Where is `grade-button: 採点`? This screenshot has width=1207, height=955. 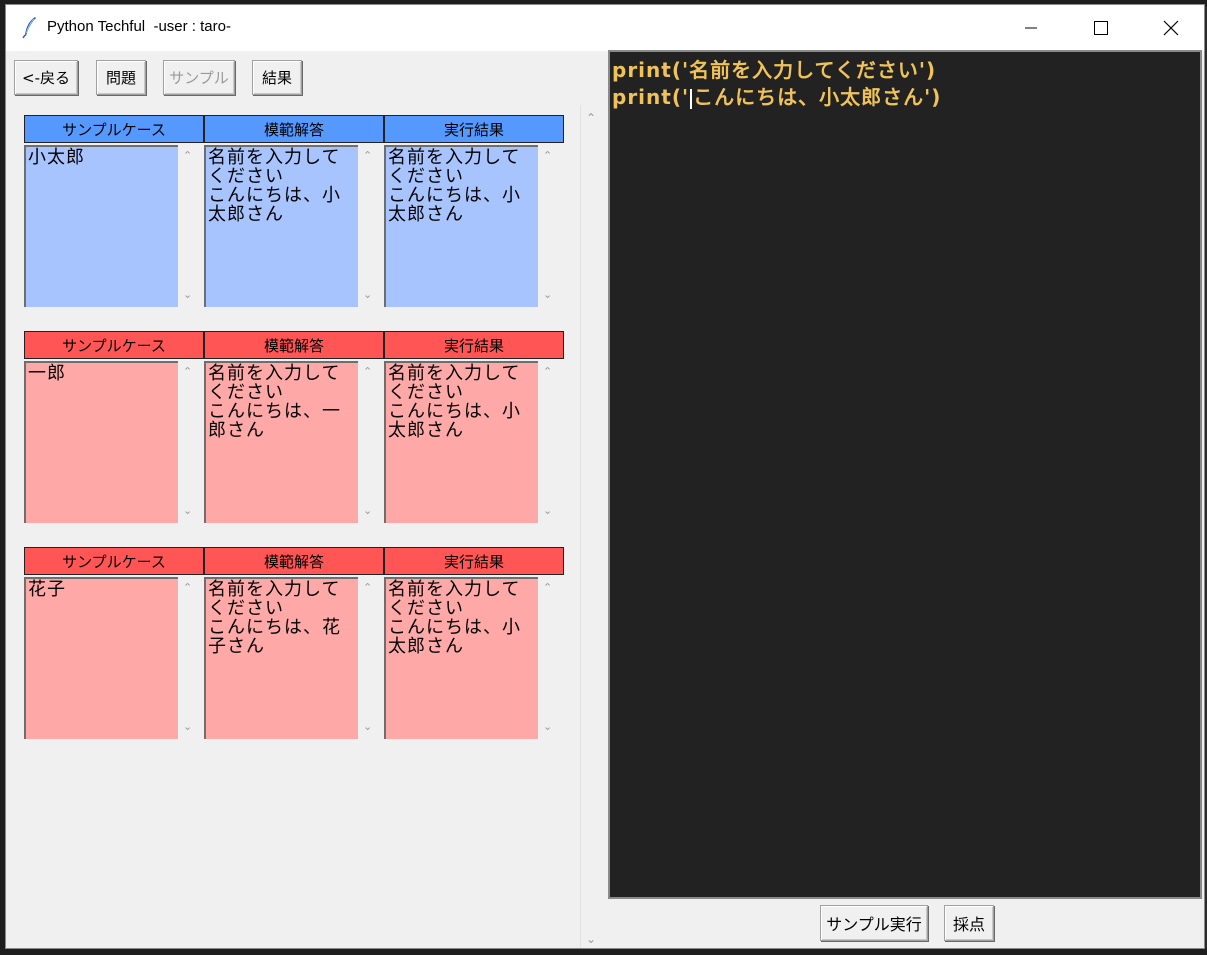
grade-button: 採点 is located at coordinates (969, 923).